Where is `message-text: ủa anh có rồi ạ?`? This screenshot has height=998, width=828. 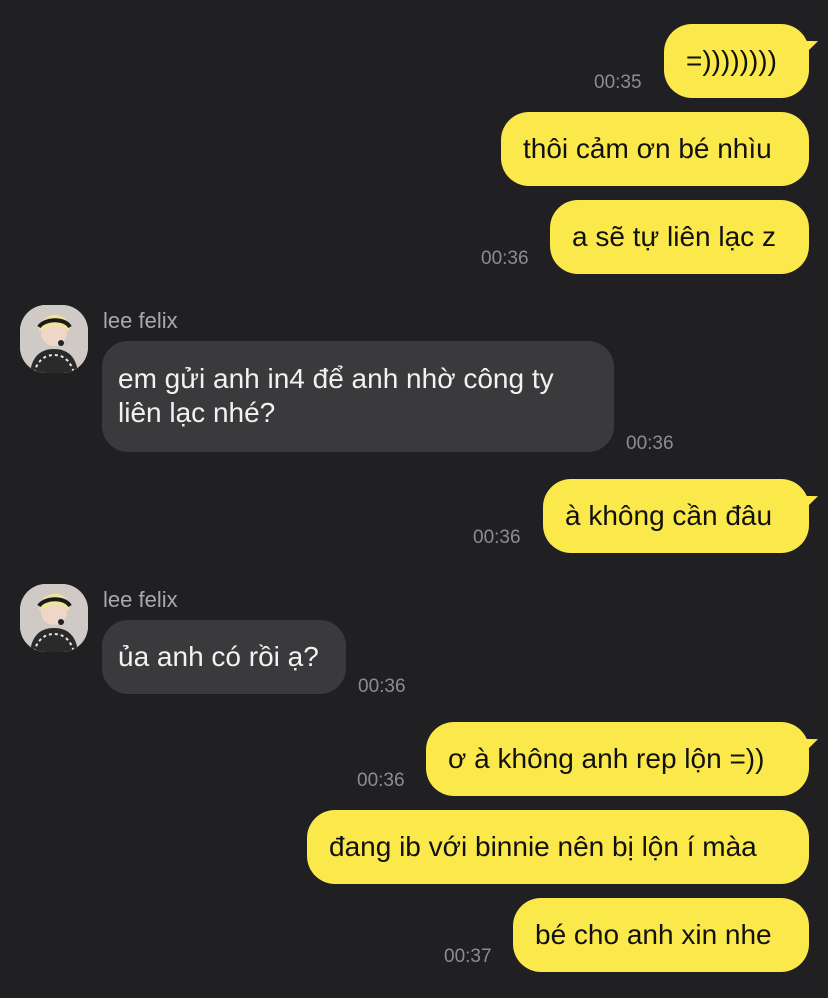 message-text: ủa anh có rồi ạ? is located at coordinates (218, 656).